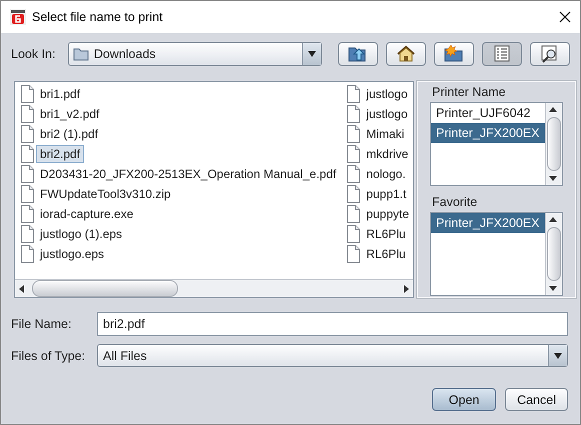  Describe the element at coordinates (469, 92) in the screenshot. I see `list-label: Printer Name` at that location.